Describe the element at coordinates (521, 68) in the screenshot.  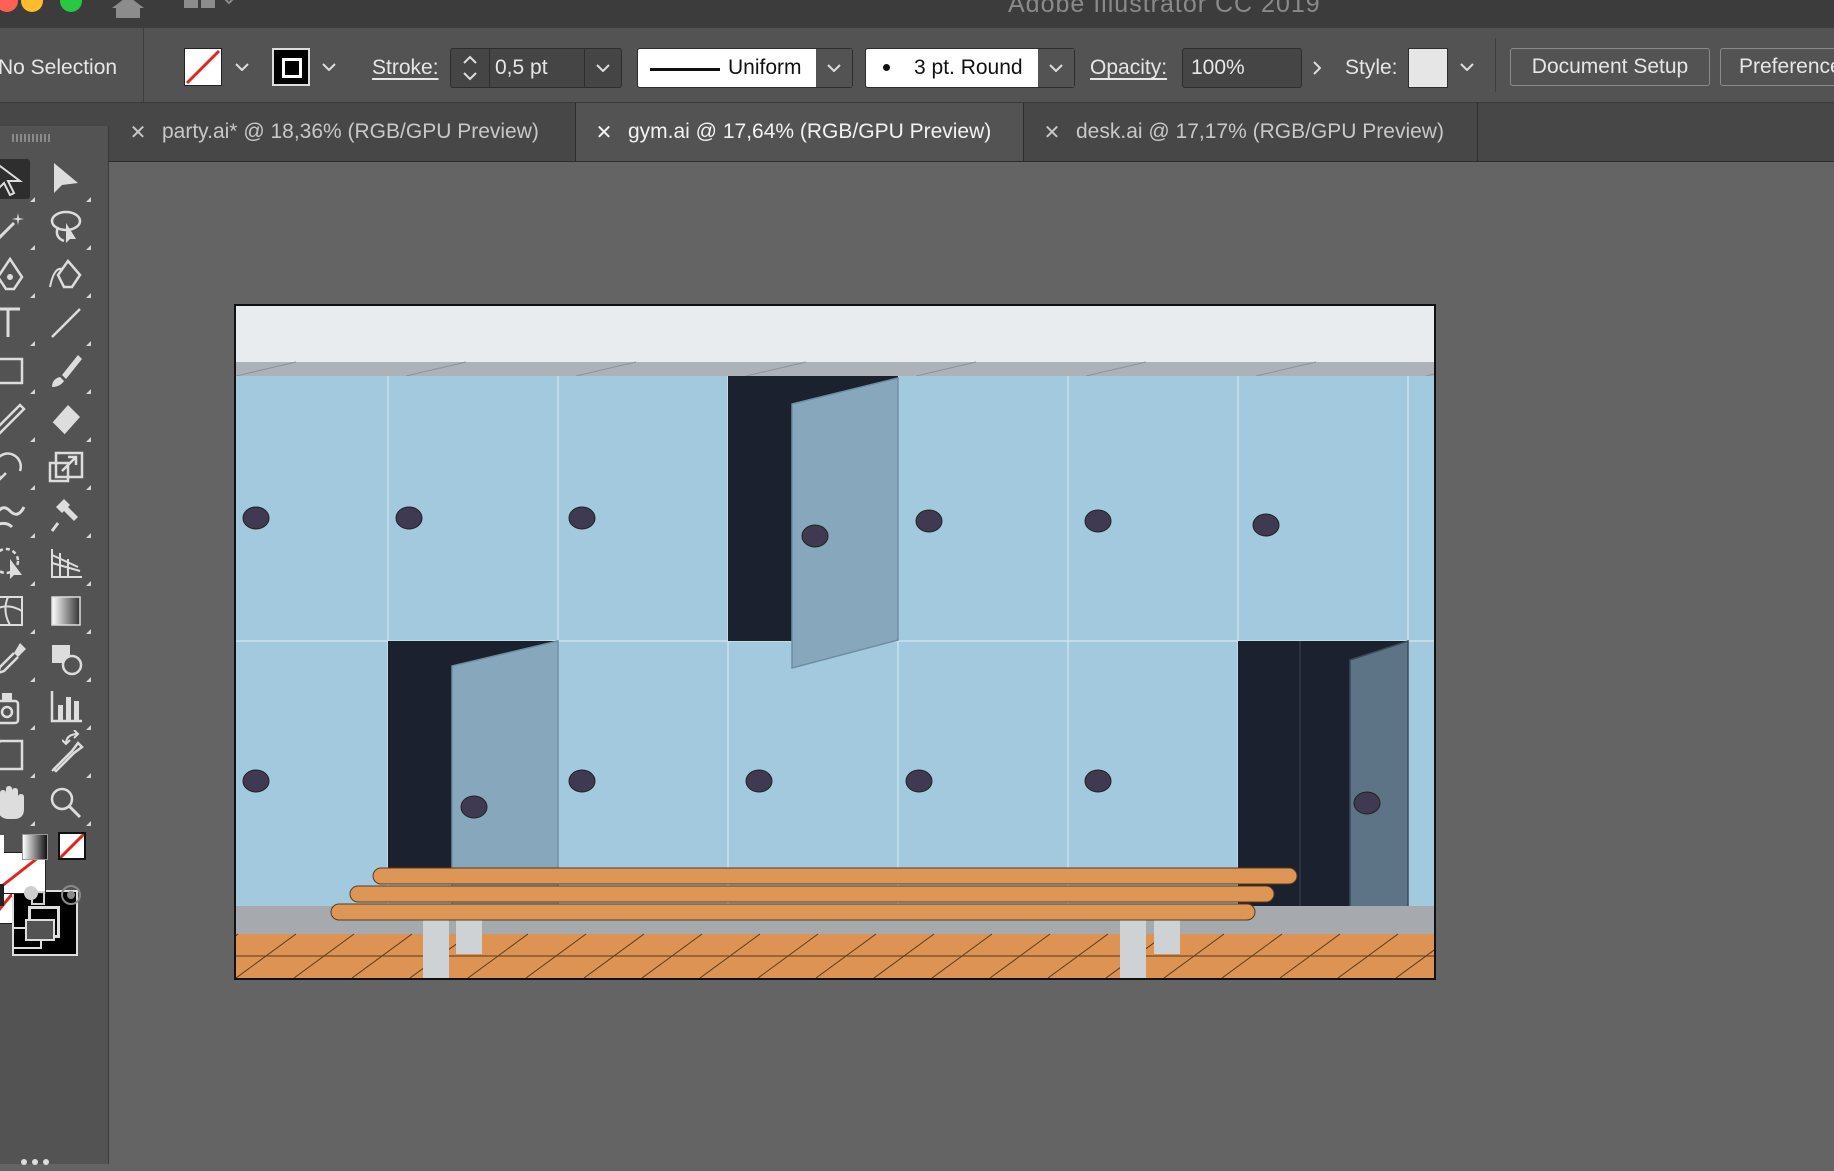
I see `stroke-weight-value: 0,5 pt` at that location.